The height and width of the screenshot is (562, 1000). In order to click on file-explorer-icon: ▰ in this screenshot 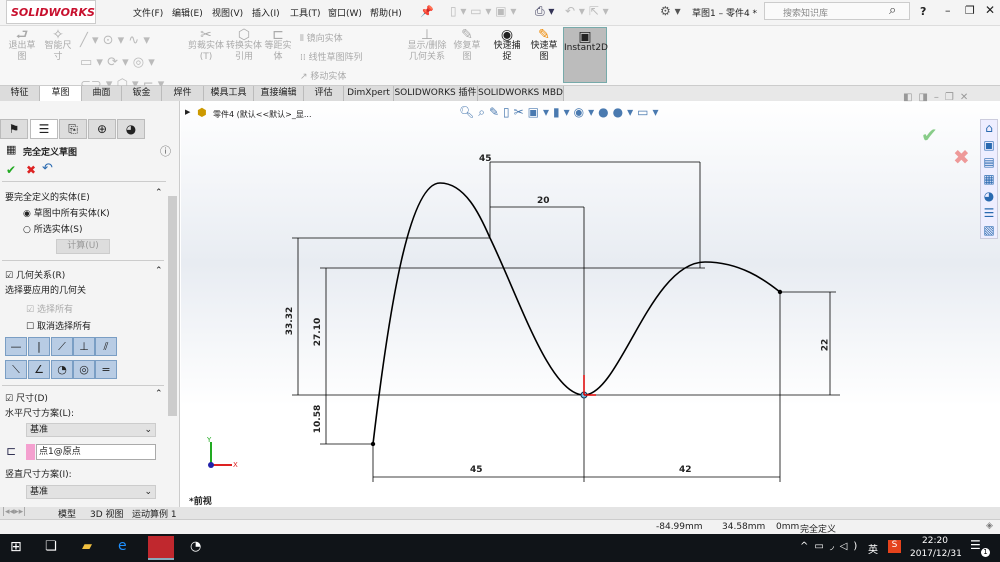, I will do `click(87, 546)`.